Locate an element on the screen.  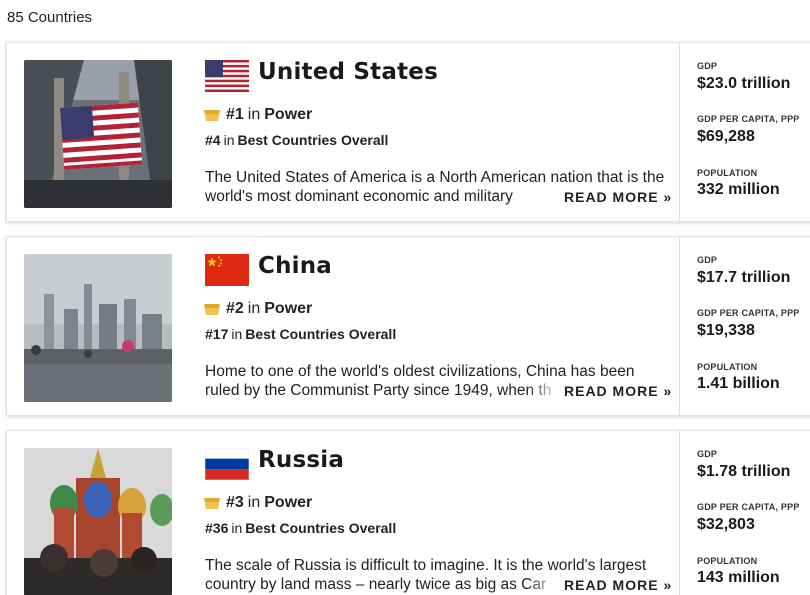
overall-rank: #17 in Best Countries Overall is located at coordinates (301, 334).